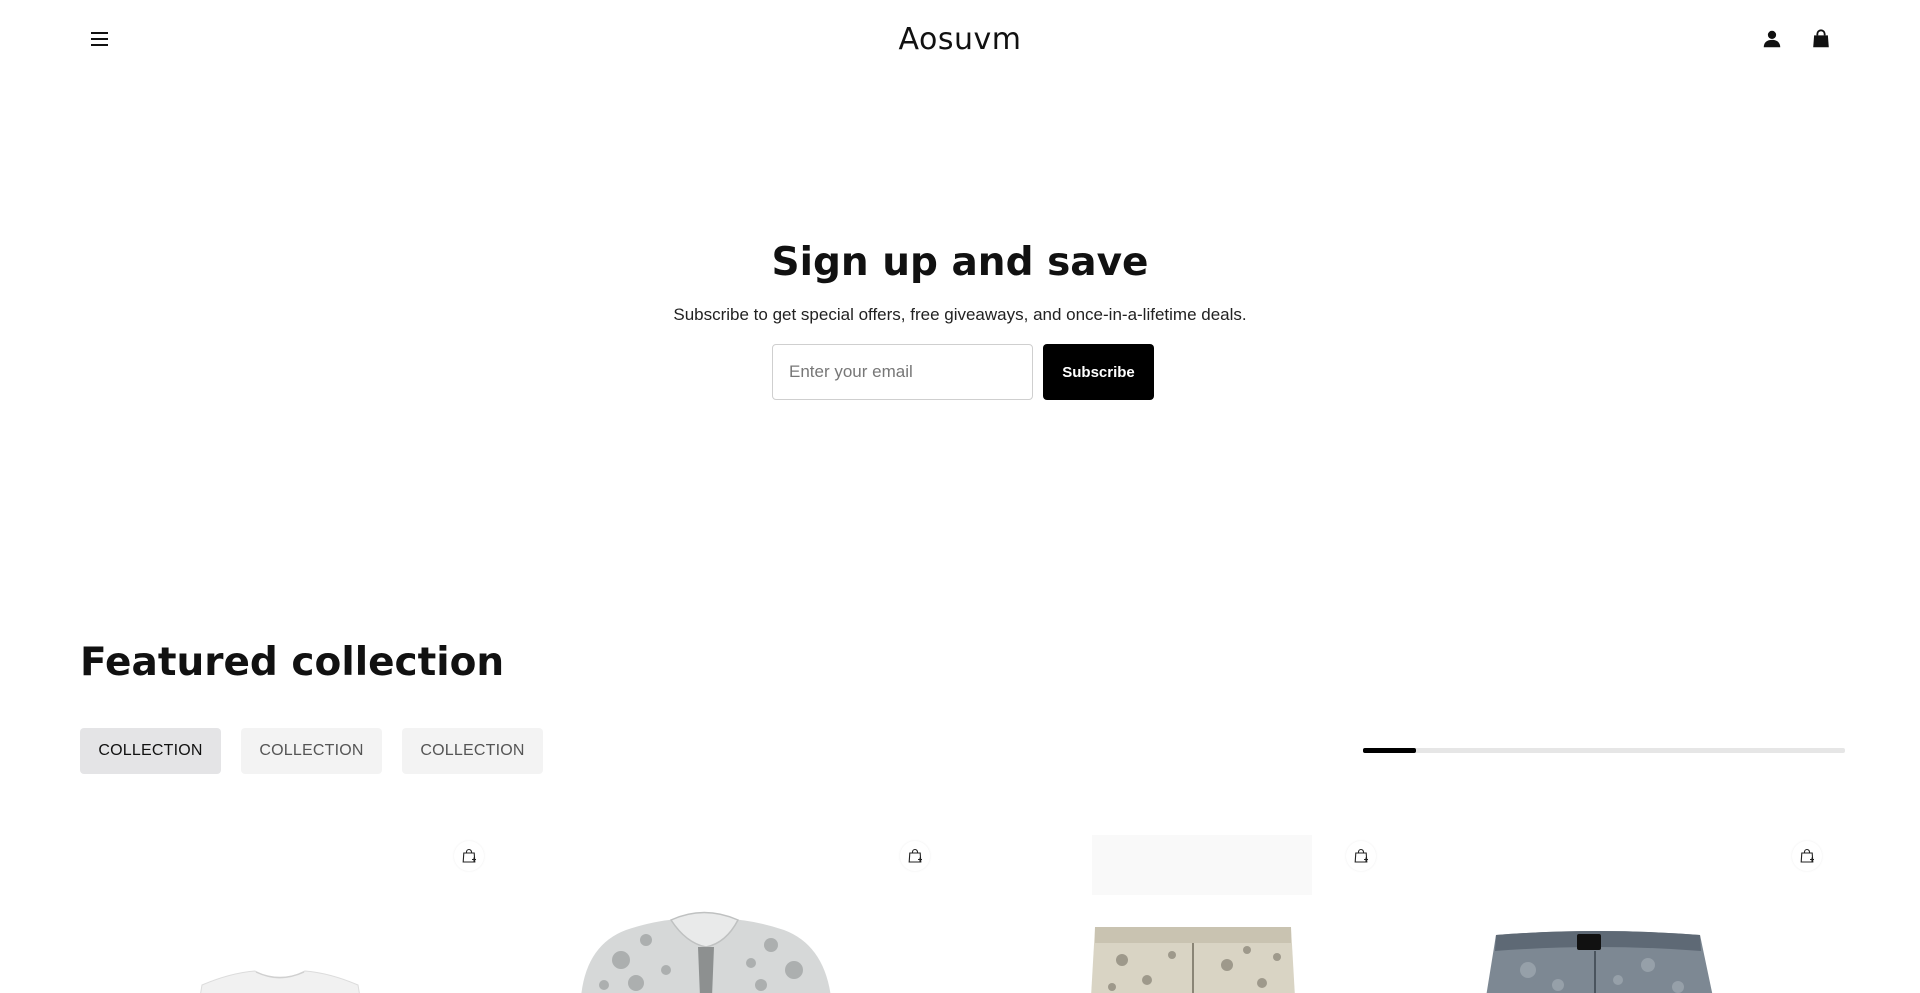 The height and width of the screenshot is (993, 1920). I want to click on featured-collection-title: Featured collection, so click(292, 662).